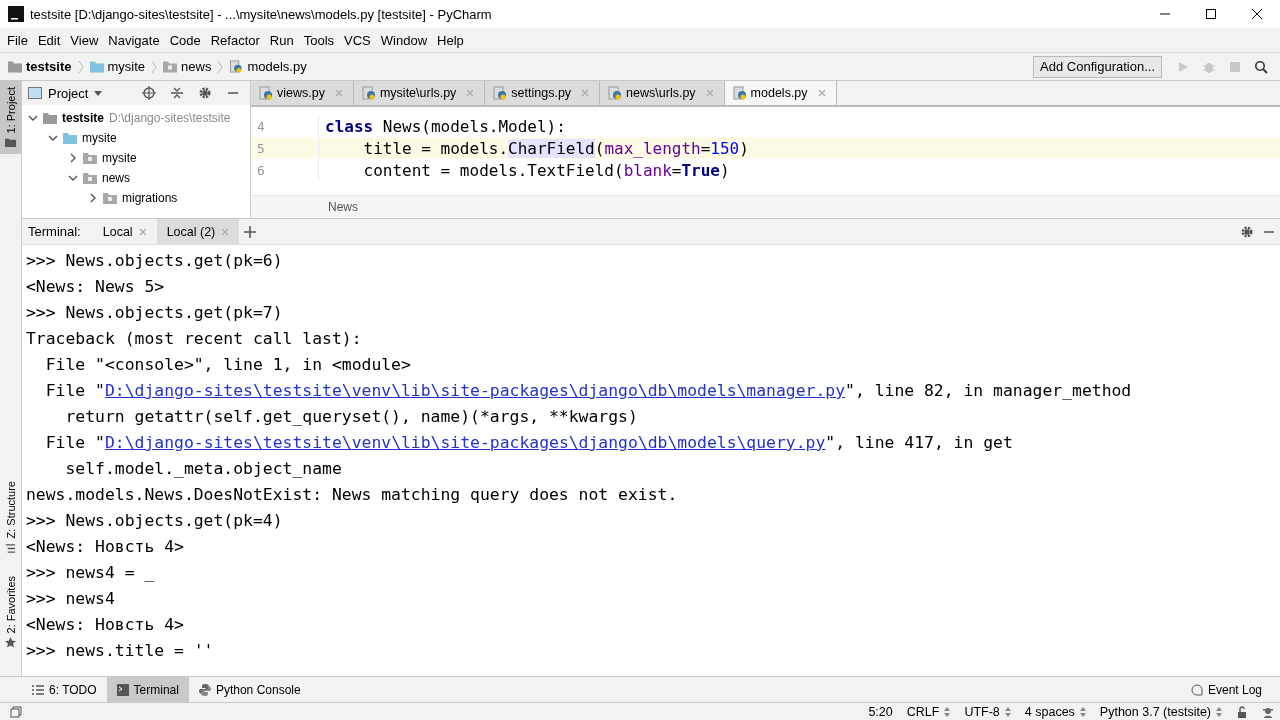 This screenshot has width=1280, height=720. What do you see at coordinates (555, 148) in the screenshot?
I see `code-line: title = models.CharField(max_length=150)` at bounding box center [555, 148].